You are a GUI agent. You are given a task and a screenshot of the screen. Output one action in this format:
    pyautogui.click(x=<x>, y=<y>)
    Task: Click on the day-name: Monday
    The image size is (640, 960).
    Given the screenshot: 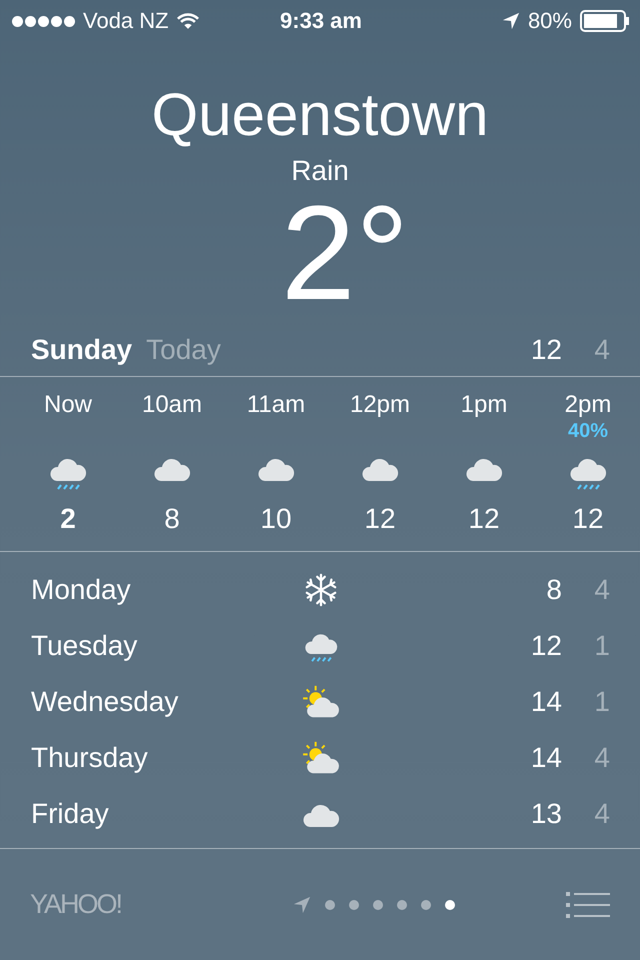 What is the action you would take?
    pyautogui.click(x=81, y=590)
    